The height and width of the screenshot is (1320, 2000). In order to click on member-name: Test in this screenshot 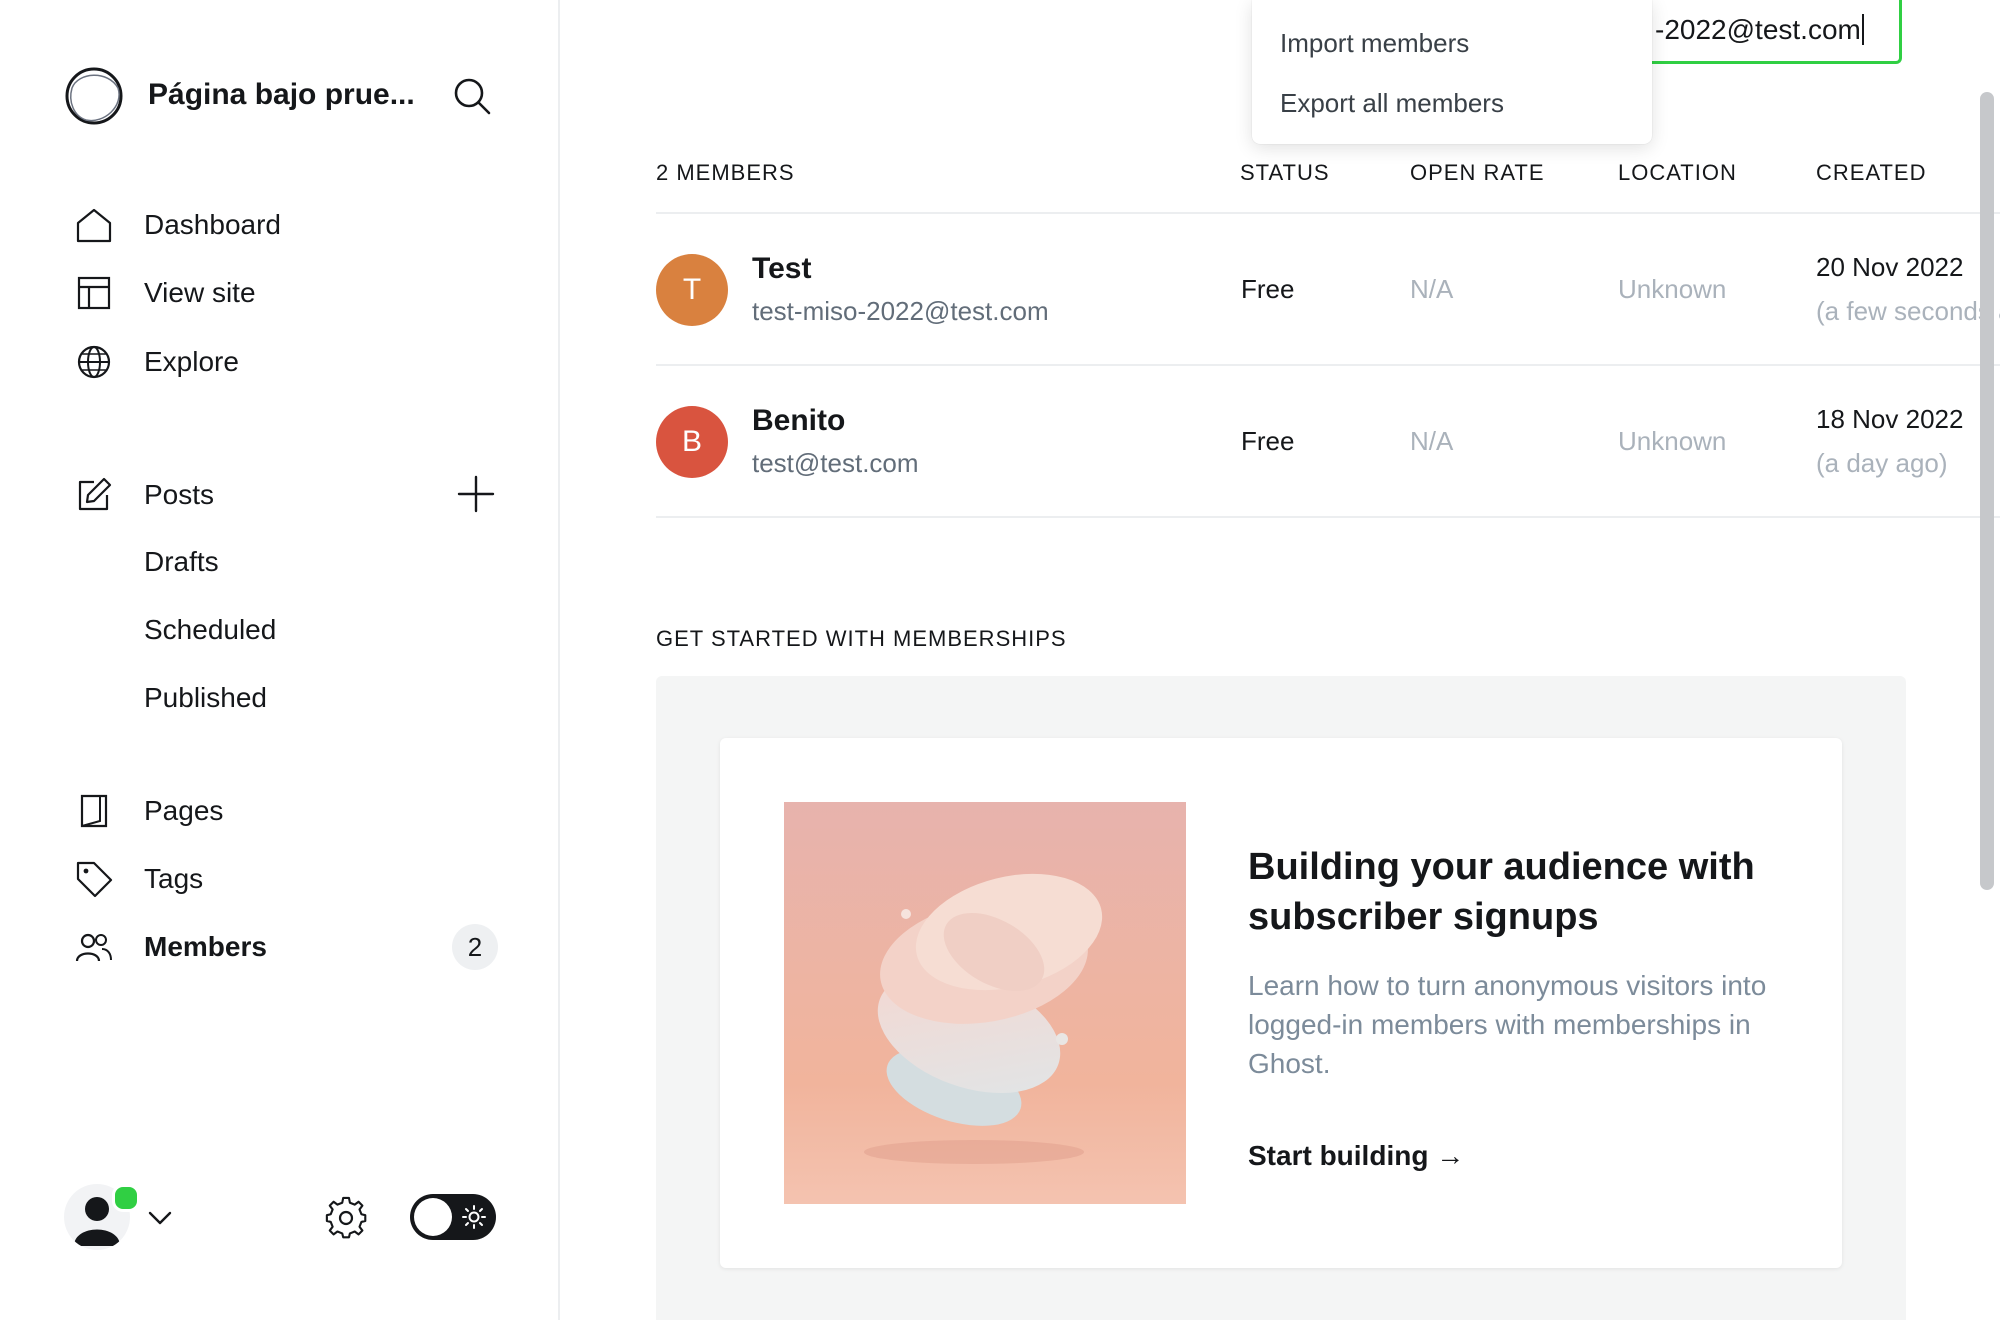, I will do `click(782, 268)`.